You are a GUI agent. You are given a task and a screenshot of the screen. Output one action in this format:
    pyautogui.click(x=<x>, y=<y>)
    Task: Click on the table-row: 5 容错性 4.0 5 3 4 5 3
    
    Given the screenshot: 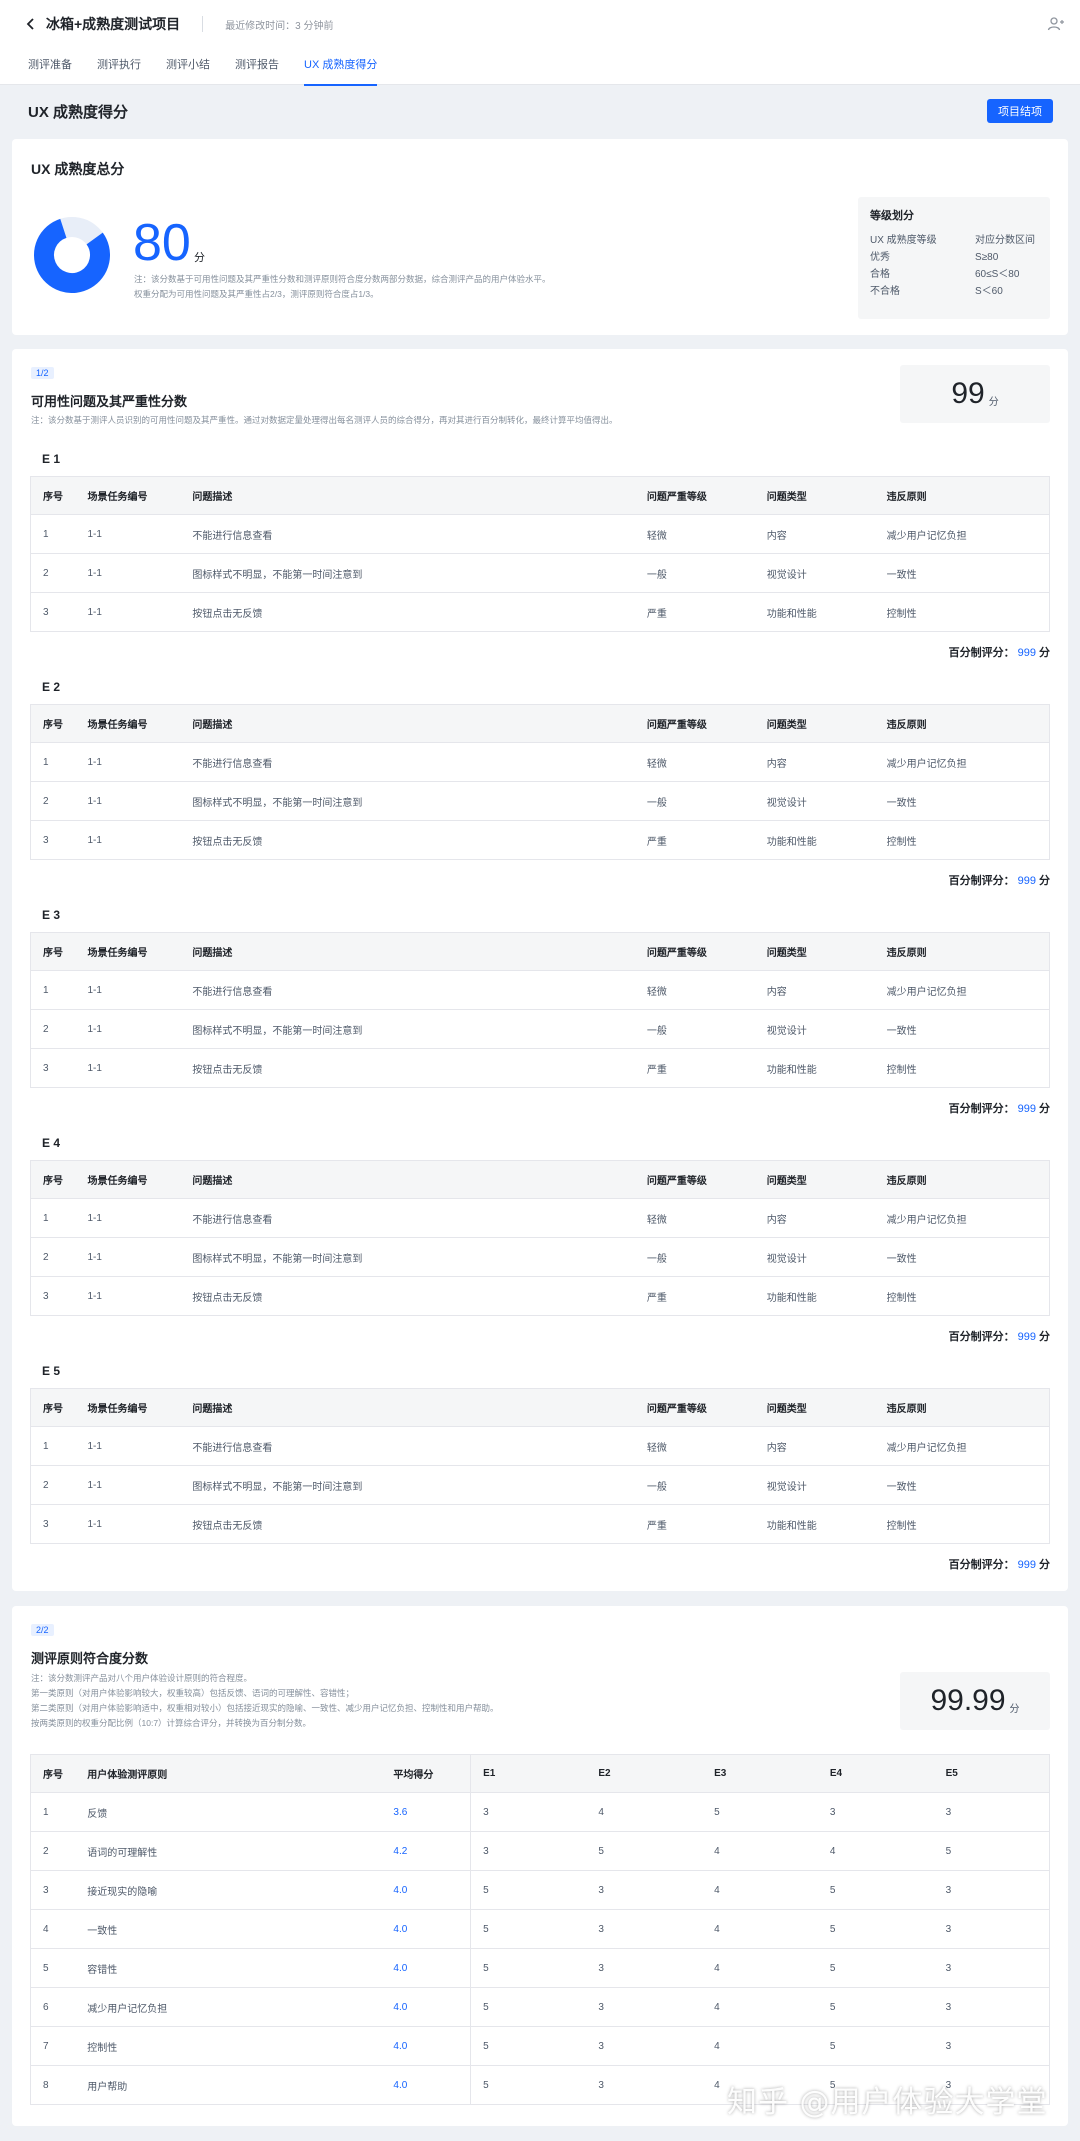 What is the action you would take?
    pyautogui.click(x=540, y=1968)
    